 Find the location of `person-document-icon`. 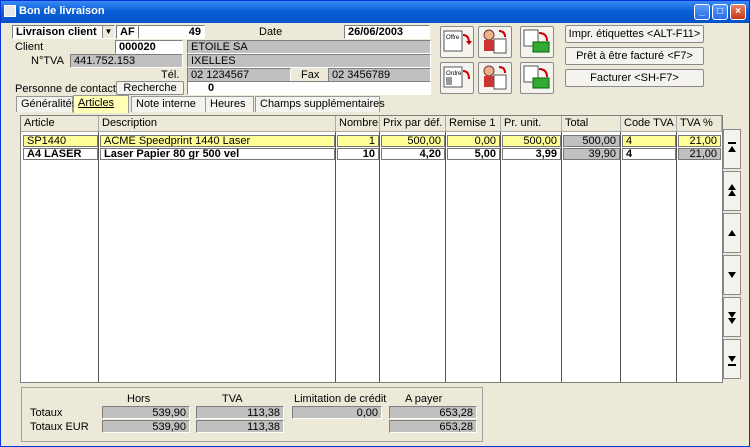

person-document-icon is located at coordinates (495, 41).